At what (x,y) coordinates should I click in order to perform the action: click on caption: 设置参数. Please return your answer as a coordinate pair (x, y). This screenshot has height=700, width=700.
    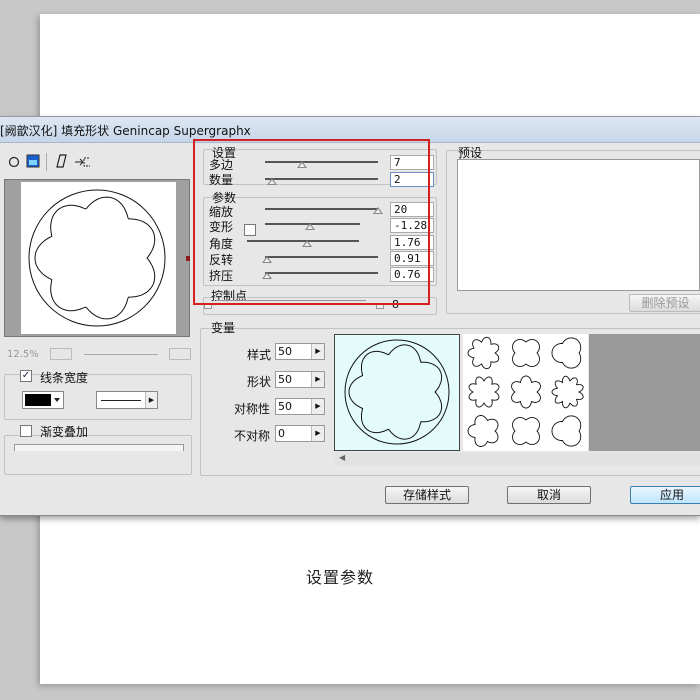
    Looking at the image, I should click on (340, 577).